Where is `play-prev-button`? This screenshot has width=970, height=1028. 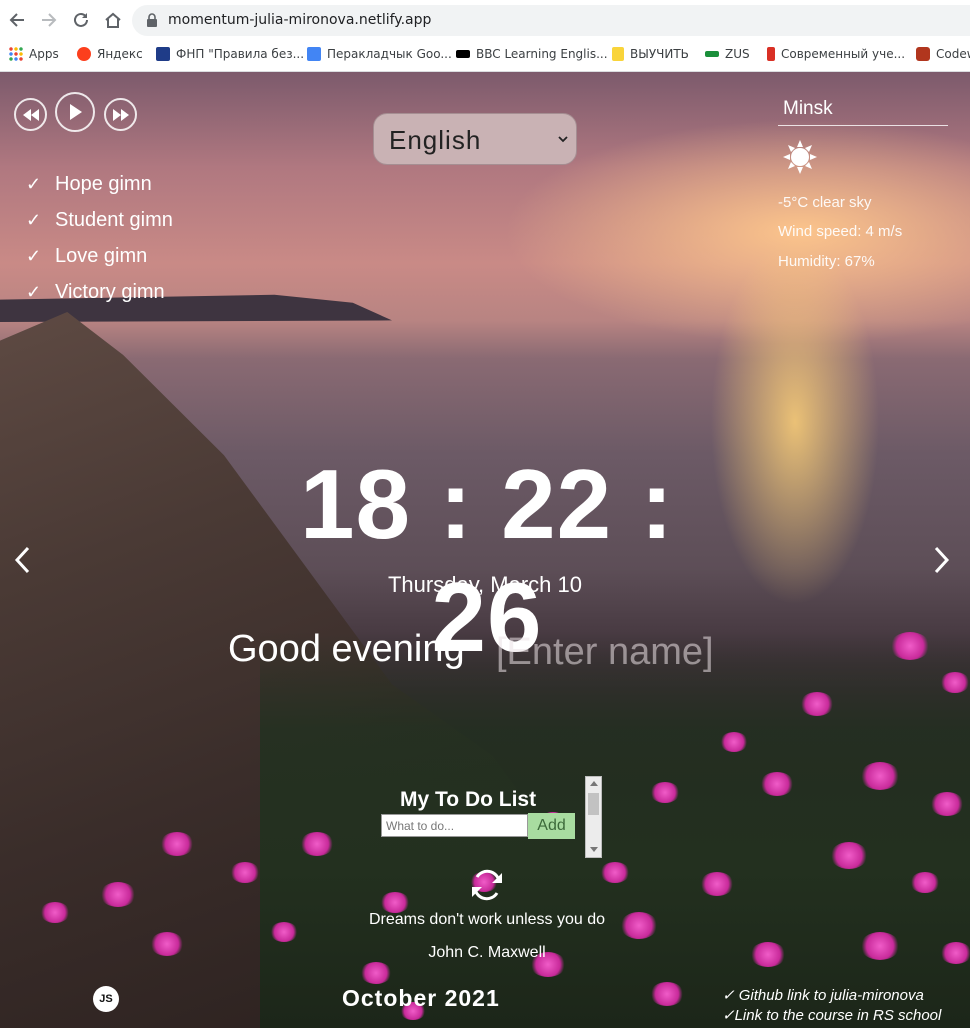 play-prev-button is located at coordinates (30, 114).